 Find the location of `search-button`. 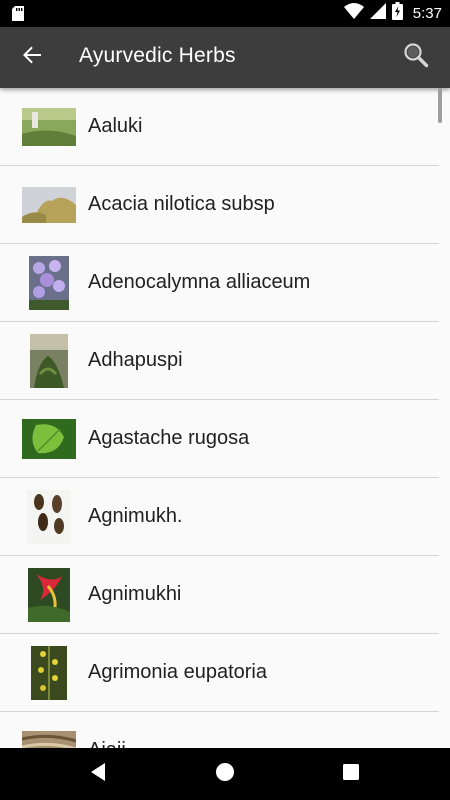

search-button is located at coordinates (416, 57).